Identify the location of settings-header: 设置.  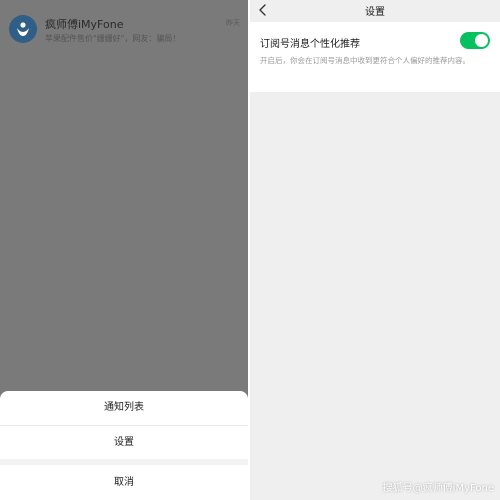
(375, 10).